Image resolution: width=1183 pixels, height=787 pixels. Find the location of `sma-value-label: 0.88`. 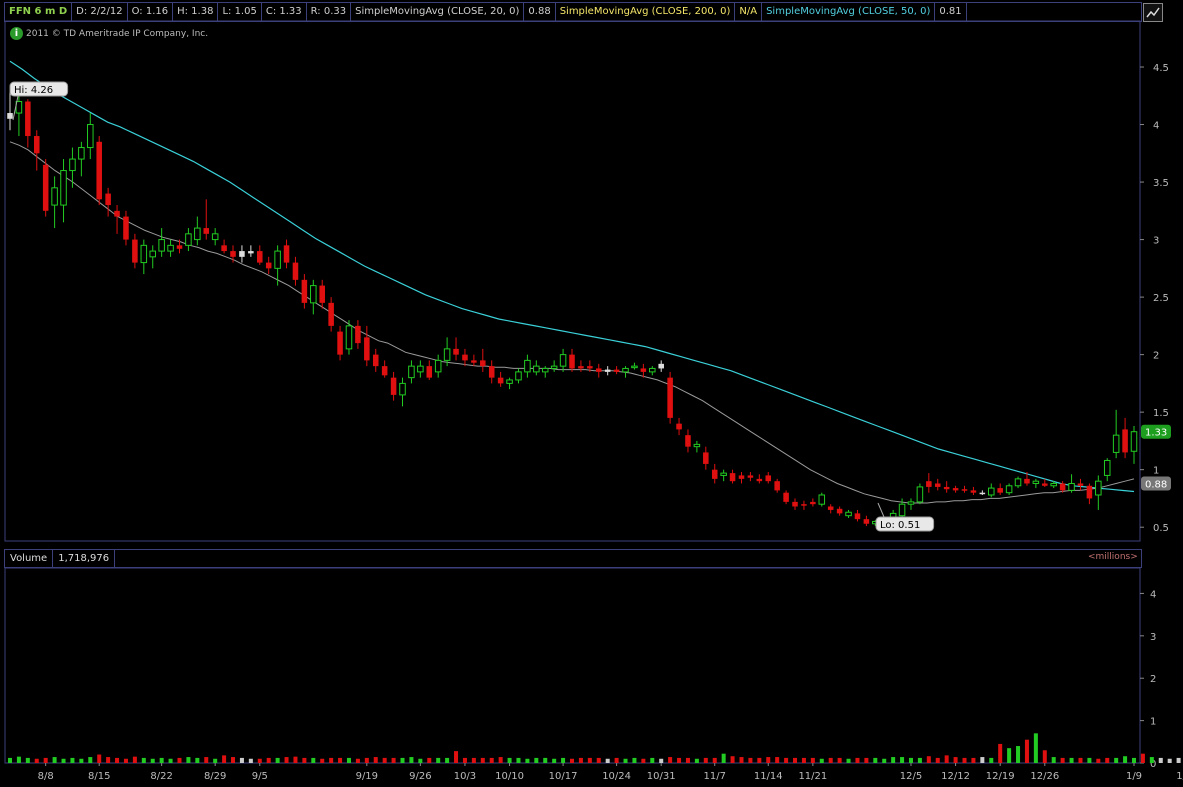

sma-value-label: 0.88 is located at coordinates (1156, 484).